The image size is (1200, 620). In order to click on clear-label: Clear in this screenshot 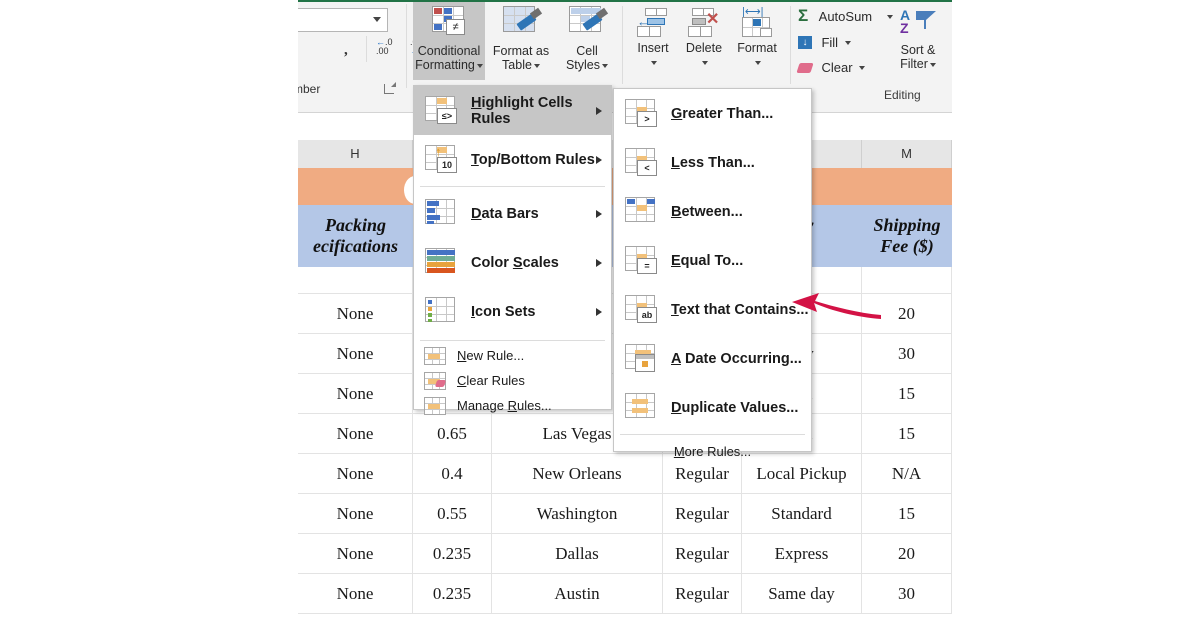, I will do `click(837, 67)`.